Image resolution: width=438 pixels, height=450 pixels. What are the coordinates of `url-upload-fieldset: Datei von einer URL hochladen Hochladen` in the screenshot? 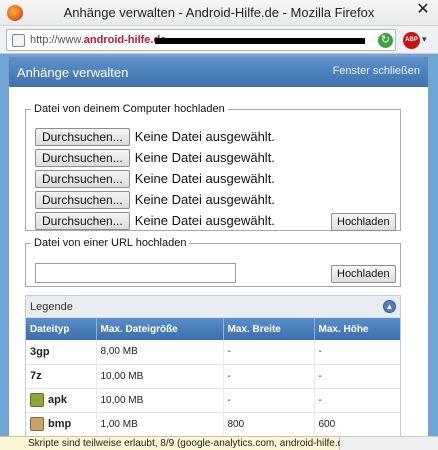 It's located at (213, 262).